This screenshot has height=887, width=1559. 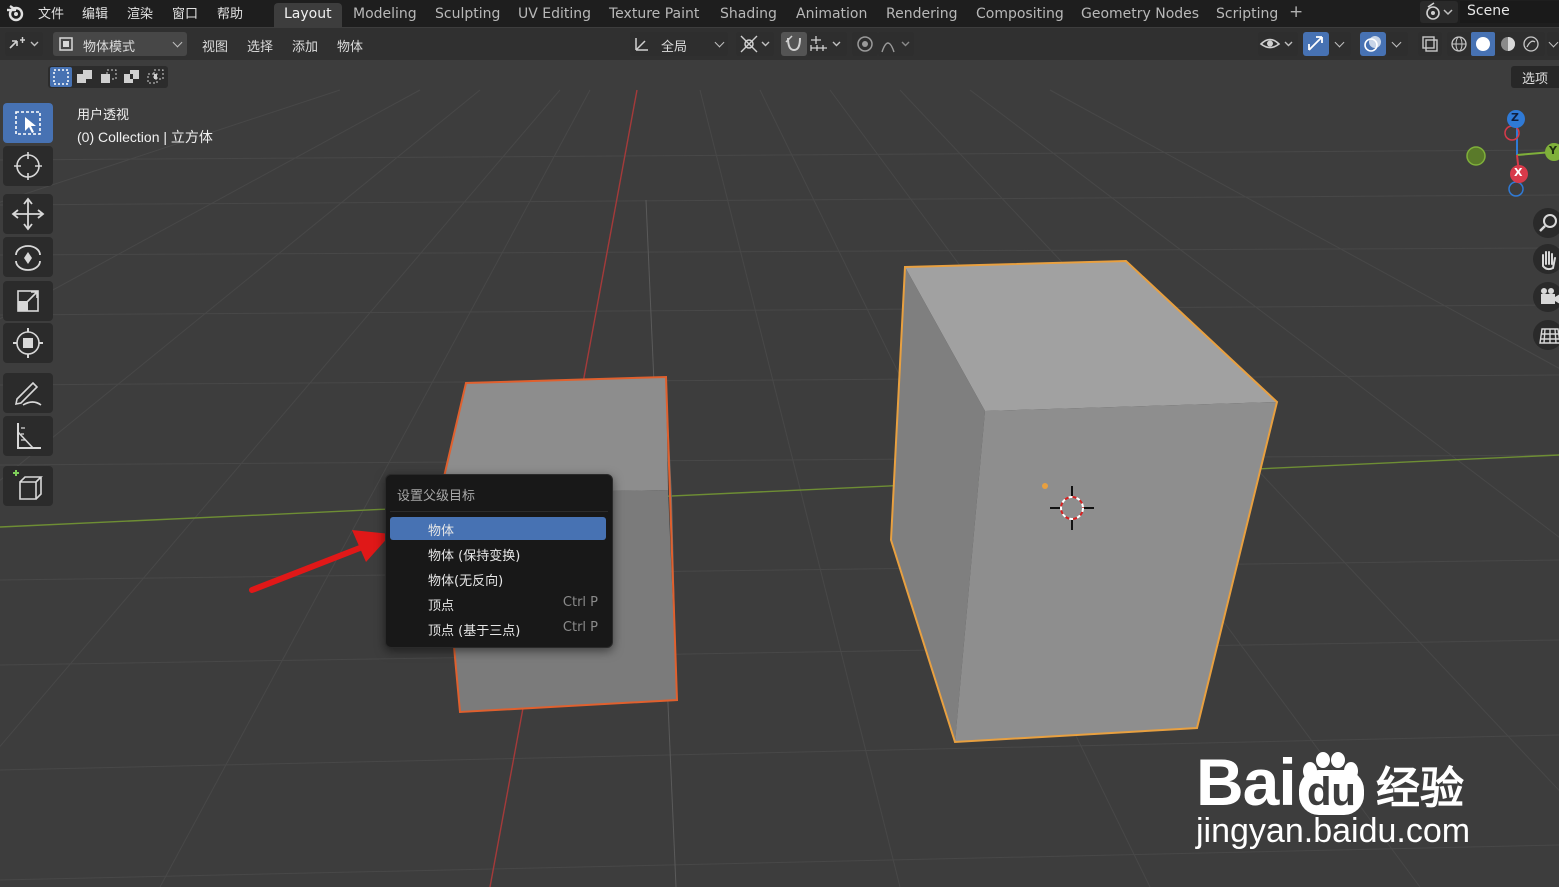 I want to click on select-subtract-icon, so click(x=109, y=77).